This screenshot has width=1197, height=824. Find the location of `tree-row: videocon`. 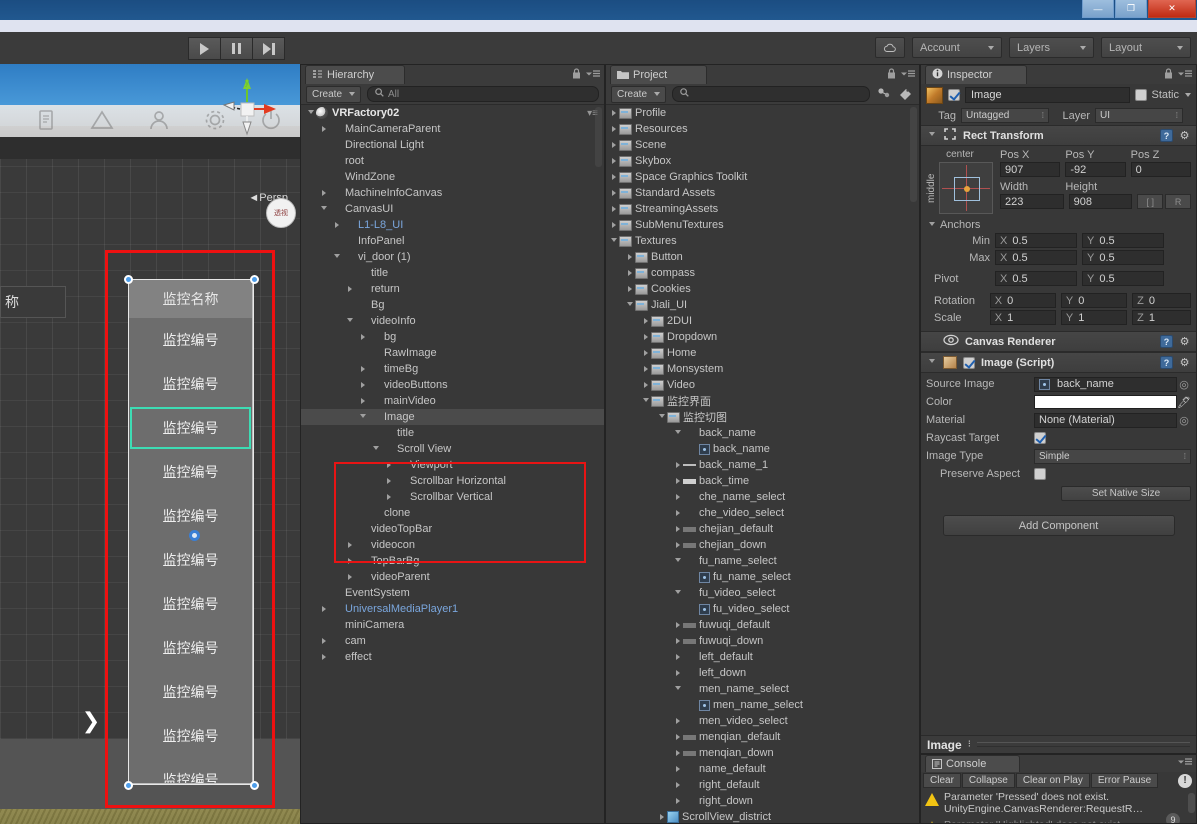

tree-row: videocon is located at coordinates (452, 545).